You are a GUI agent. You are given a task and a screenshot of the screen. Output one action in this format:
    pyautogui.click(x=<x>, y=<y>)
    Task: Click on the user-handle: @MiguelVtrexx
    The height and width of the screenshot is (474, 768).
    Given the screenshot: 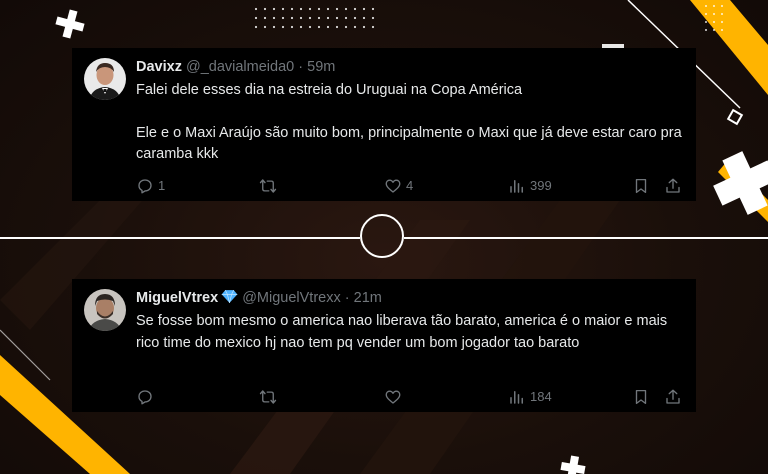 What is the action you would take?
    pyautogui.click(x=291, y=298)
    